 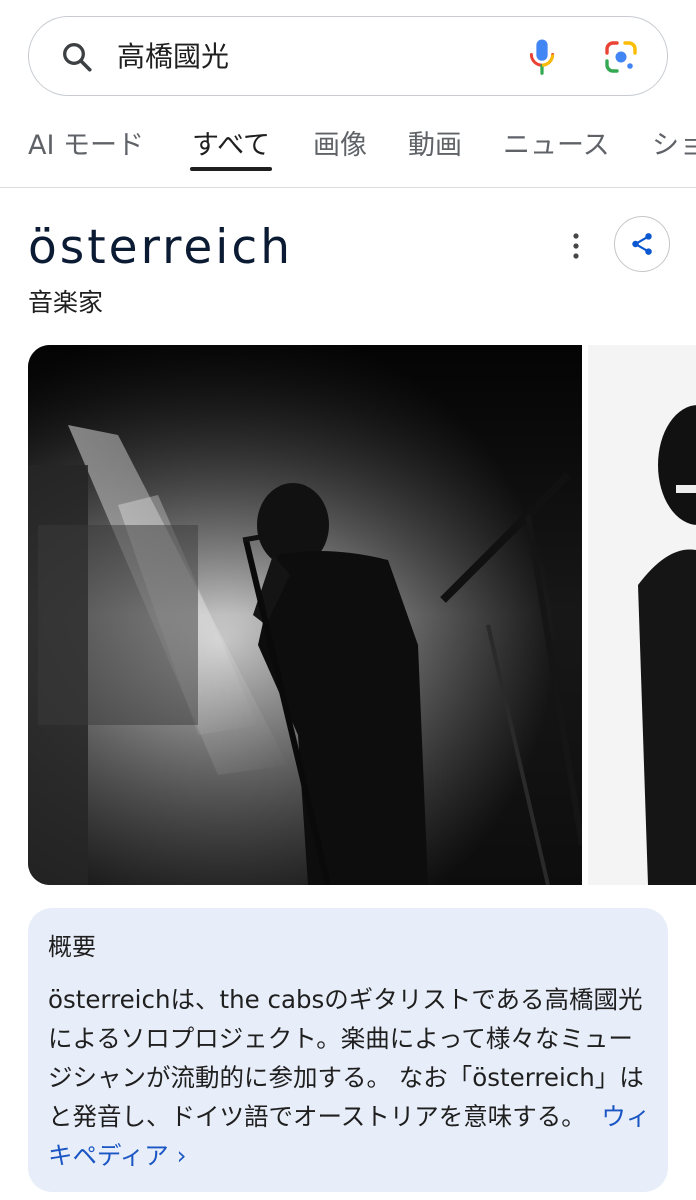 I want to click on share-button, so click(x=642, y=244).